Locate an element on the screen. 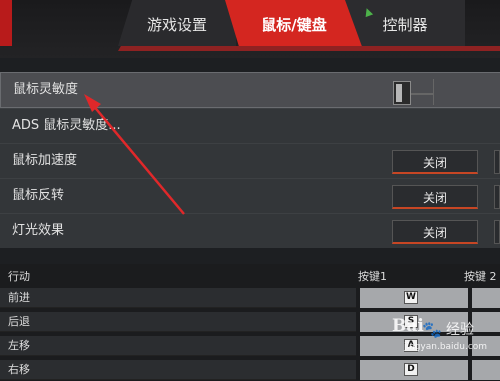 Image resolution: width=500 pixels, height=381 pixels. paw-icon: 🐾 is located at coordinates (432, 329).